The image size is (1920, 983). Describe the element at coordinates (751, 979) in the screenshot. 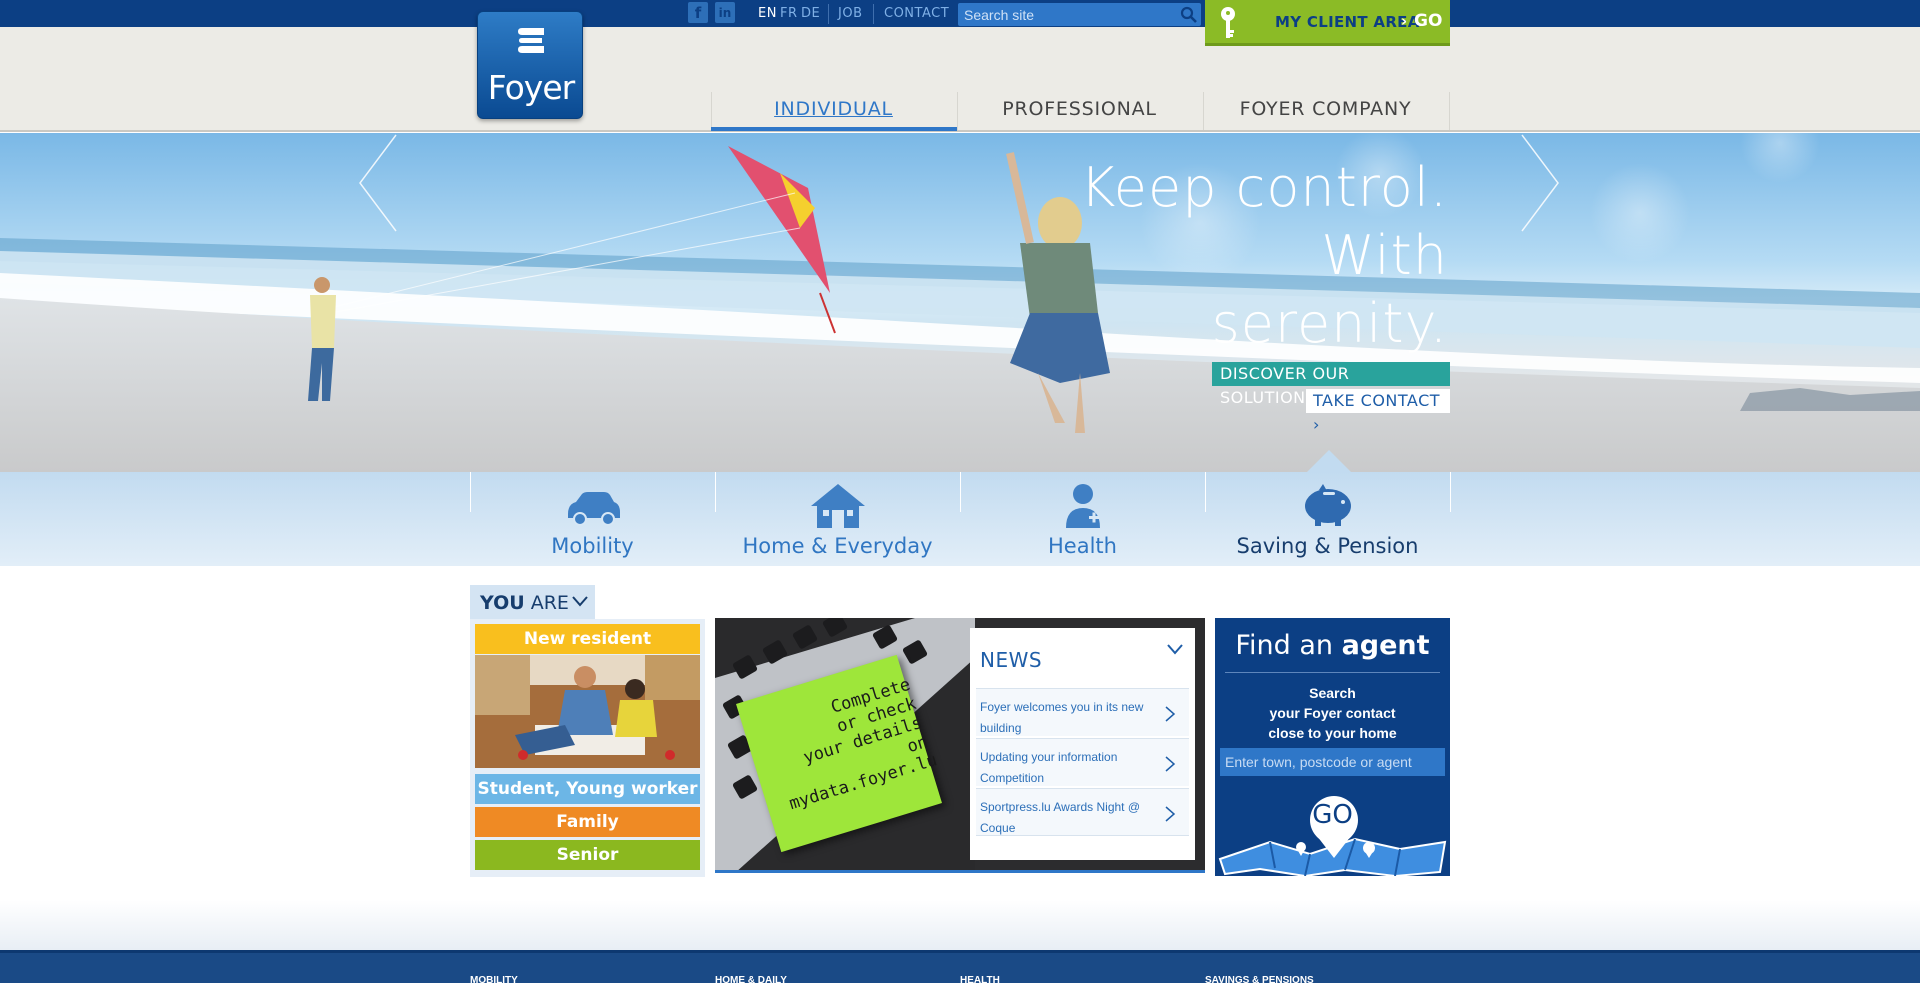

I see `footer-link-home-daily: HOME & DAILY` at that location.